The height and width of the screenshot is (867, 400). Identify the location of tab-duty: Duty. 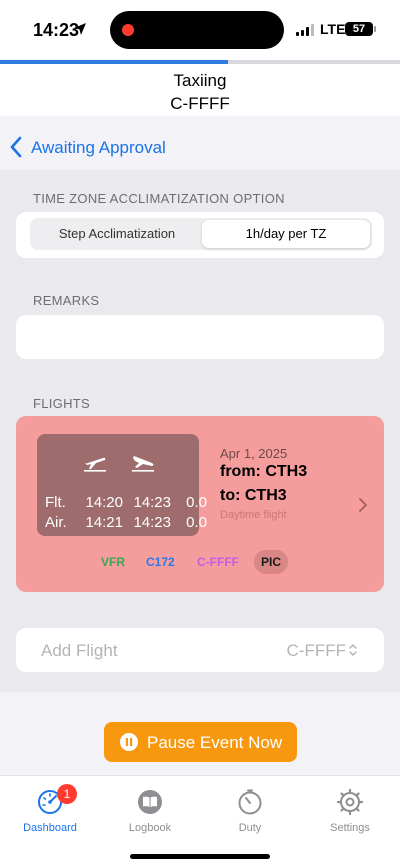
(250, 811).